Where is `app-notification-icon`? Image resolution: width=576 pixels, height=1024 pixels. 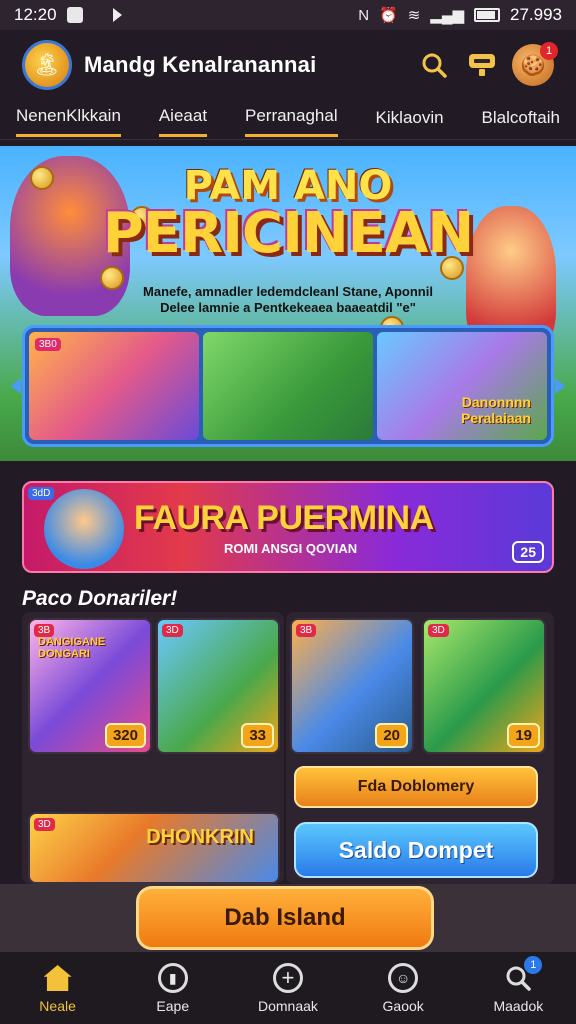 app-notification-icon is located at coordinates (74, 15).